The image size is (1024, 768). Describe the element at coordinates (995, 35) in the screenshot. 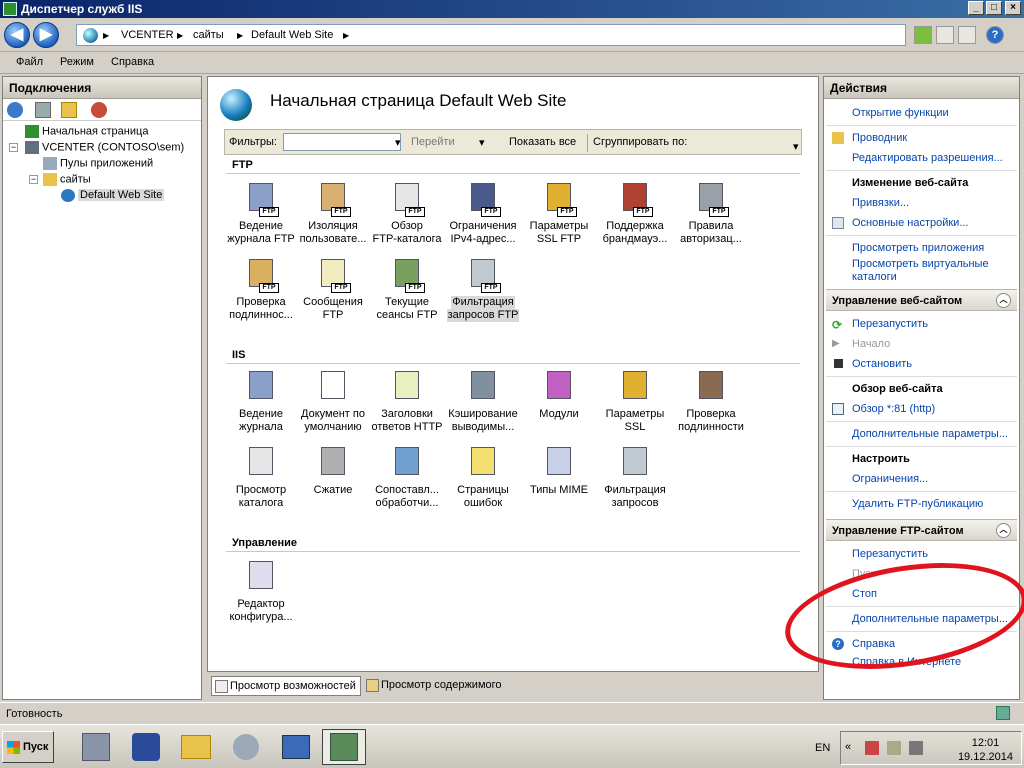

I see `help-icon: ?` at that location.